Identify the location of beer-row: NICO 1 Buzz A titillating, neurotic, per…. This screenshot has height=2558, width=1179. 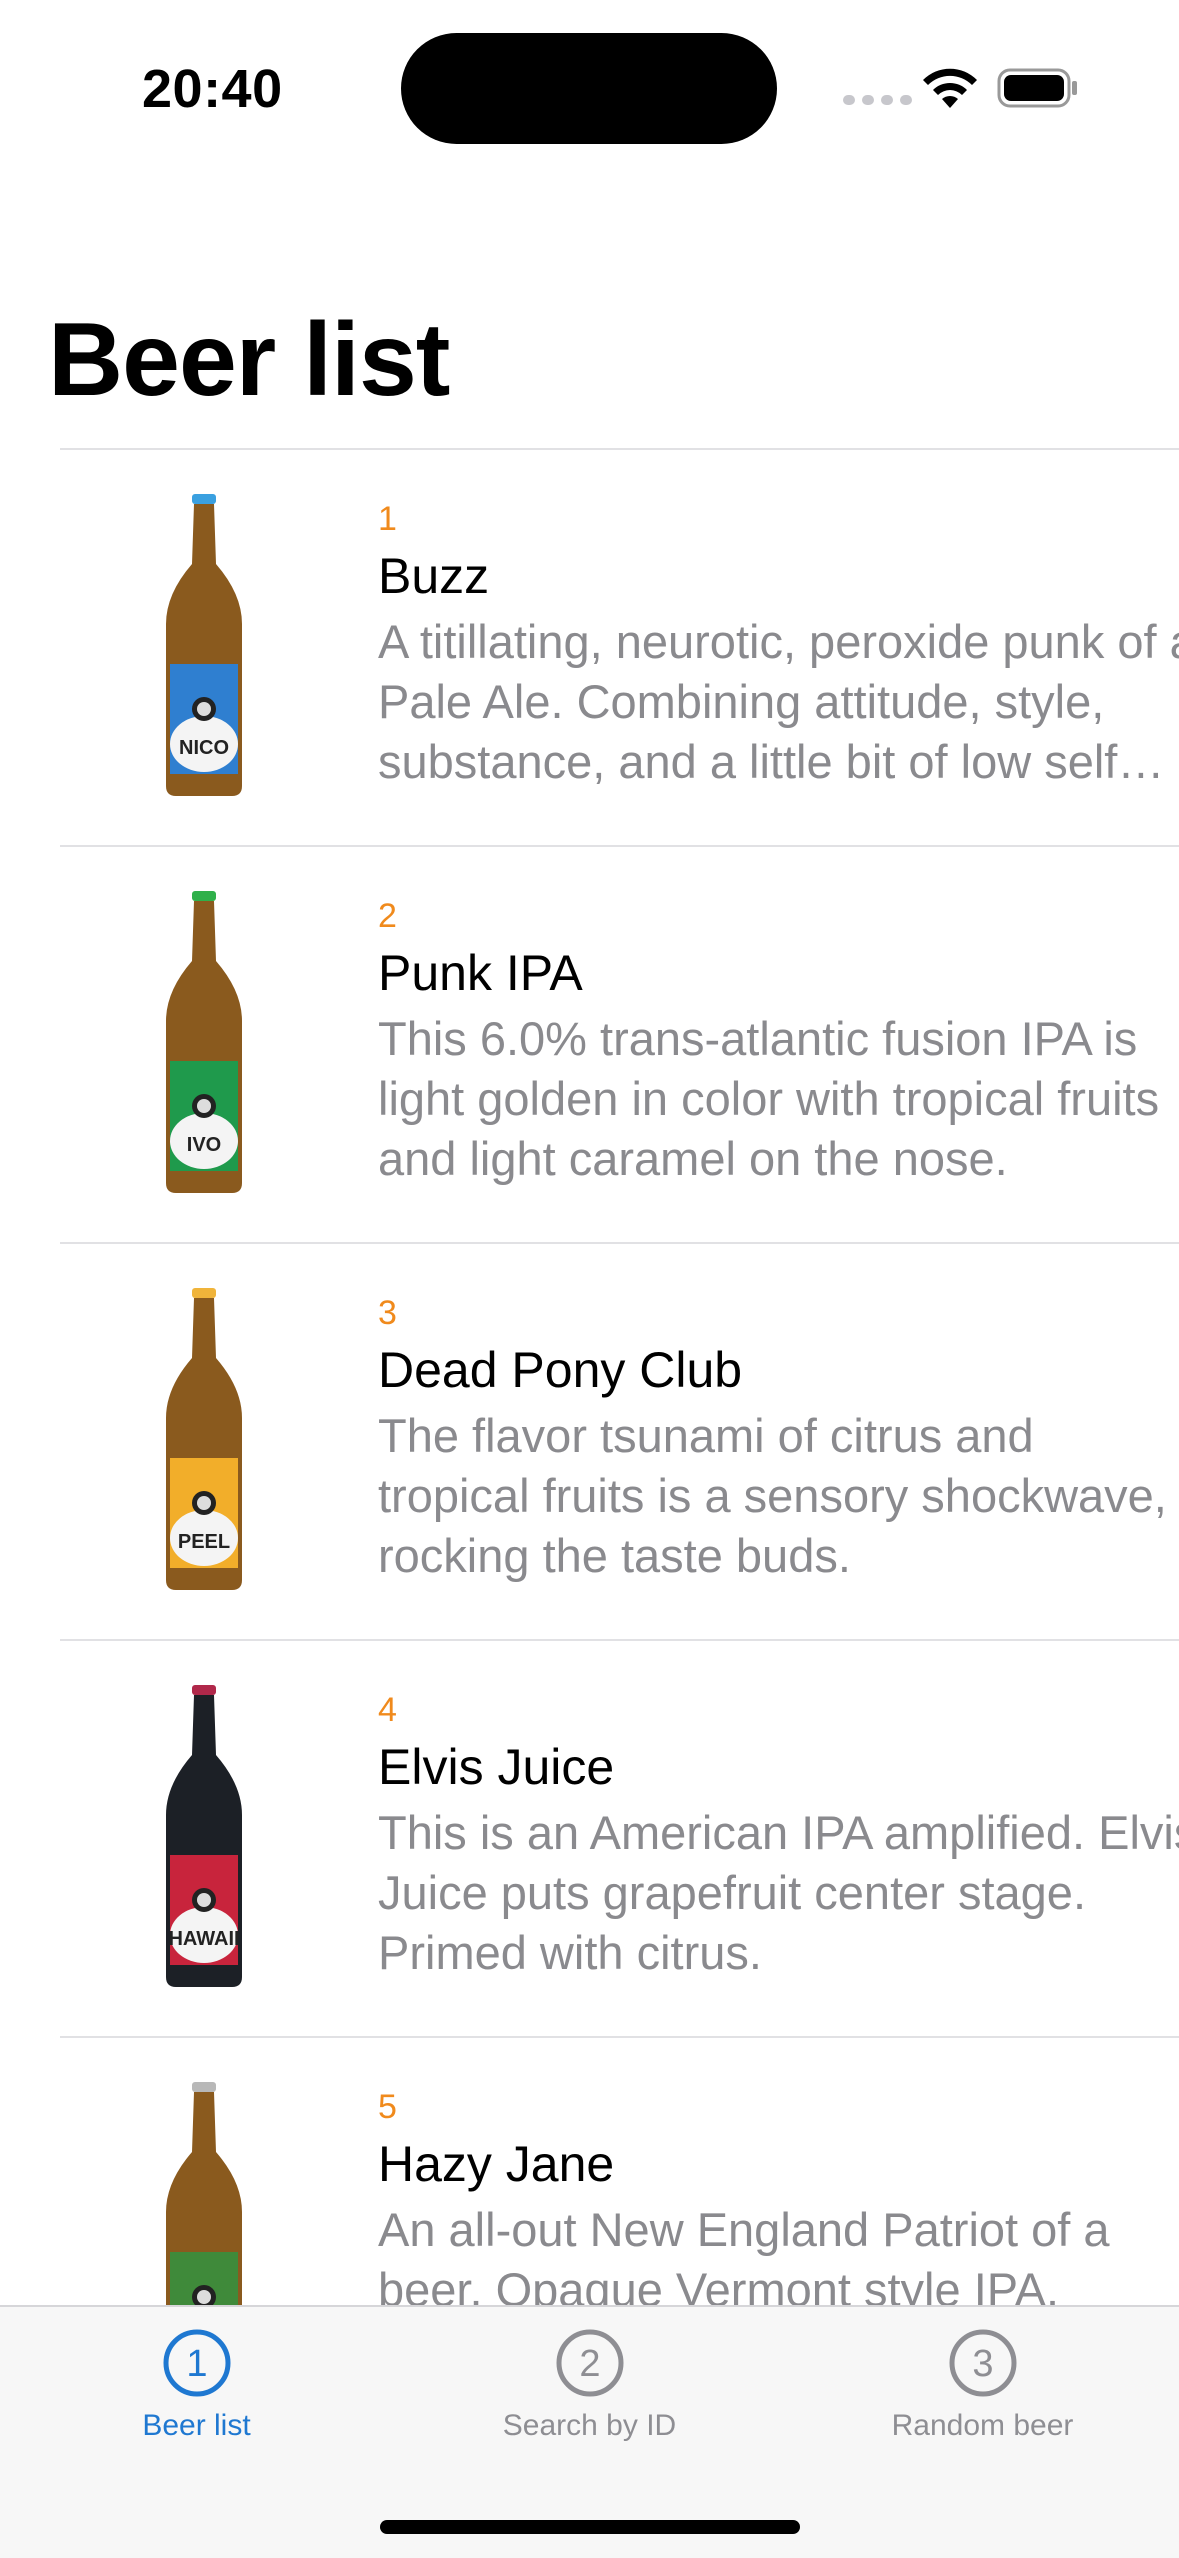
(619, 648).